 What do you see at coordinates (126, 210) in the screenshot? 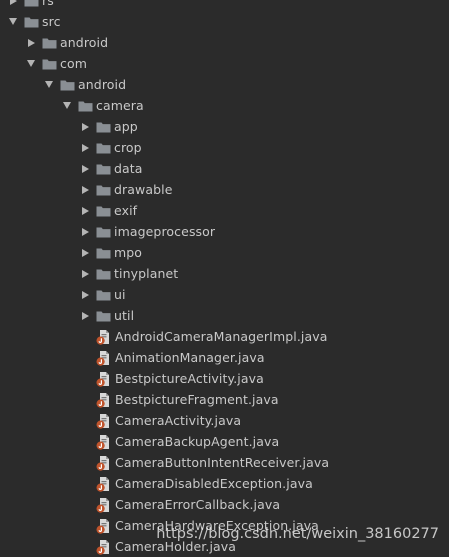
I see `tree-item-label: exif` at bounding box center [126, 210].